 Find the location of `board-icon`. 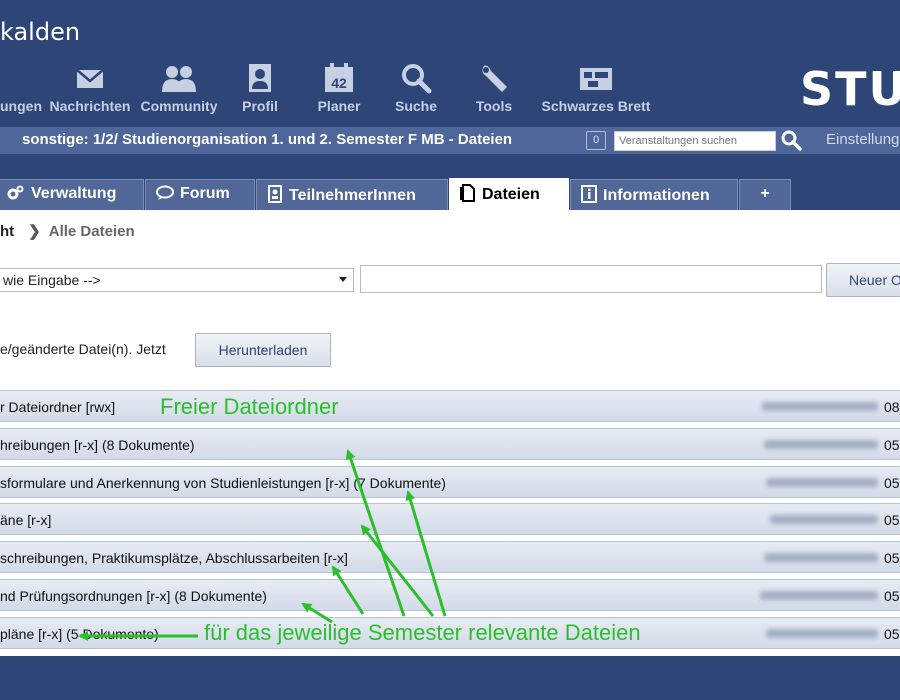

board-icon is located at coordinates (596, 79).